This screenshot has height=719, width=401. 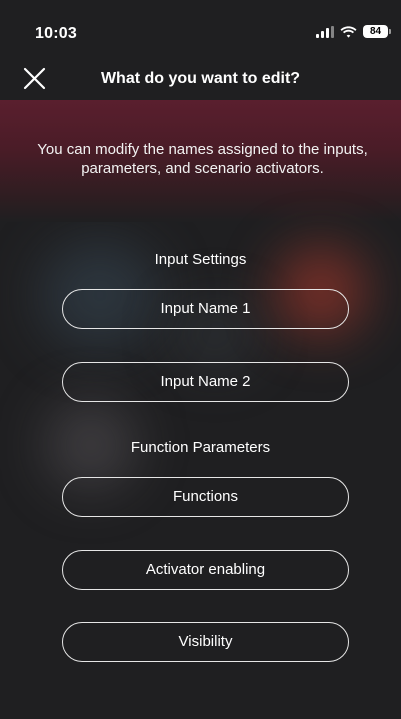 I want to click on status-icons: 84, so click(x=353, y=31).